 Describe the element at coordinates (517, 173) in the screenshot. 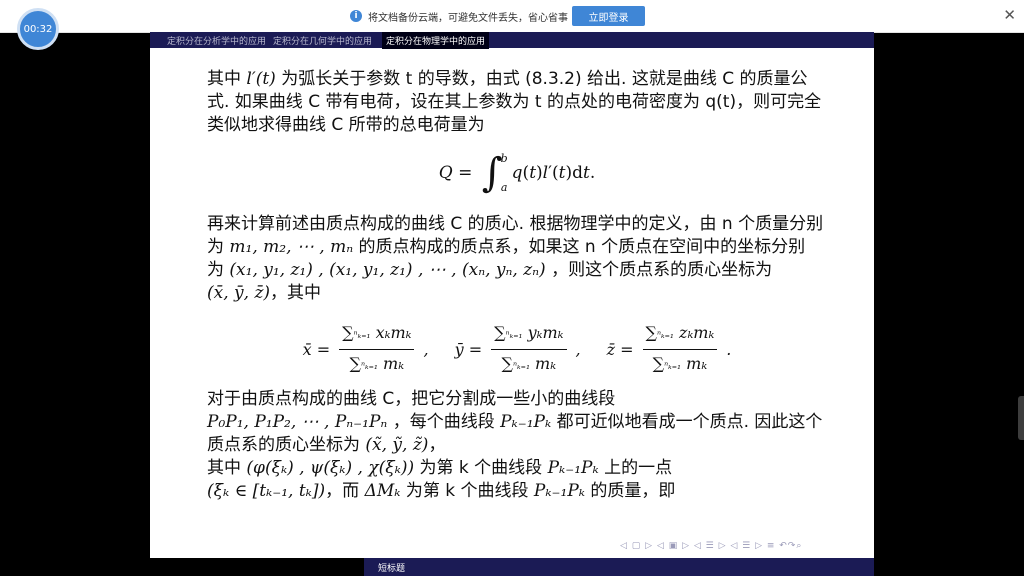

I see `charge-integral: Q = ∫ b a q(t) l ′(t)d t.` at that location.